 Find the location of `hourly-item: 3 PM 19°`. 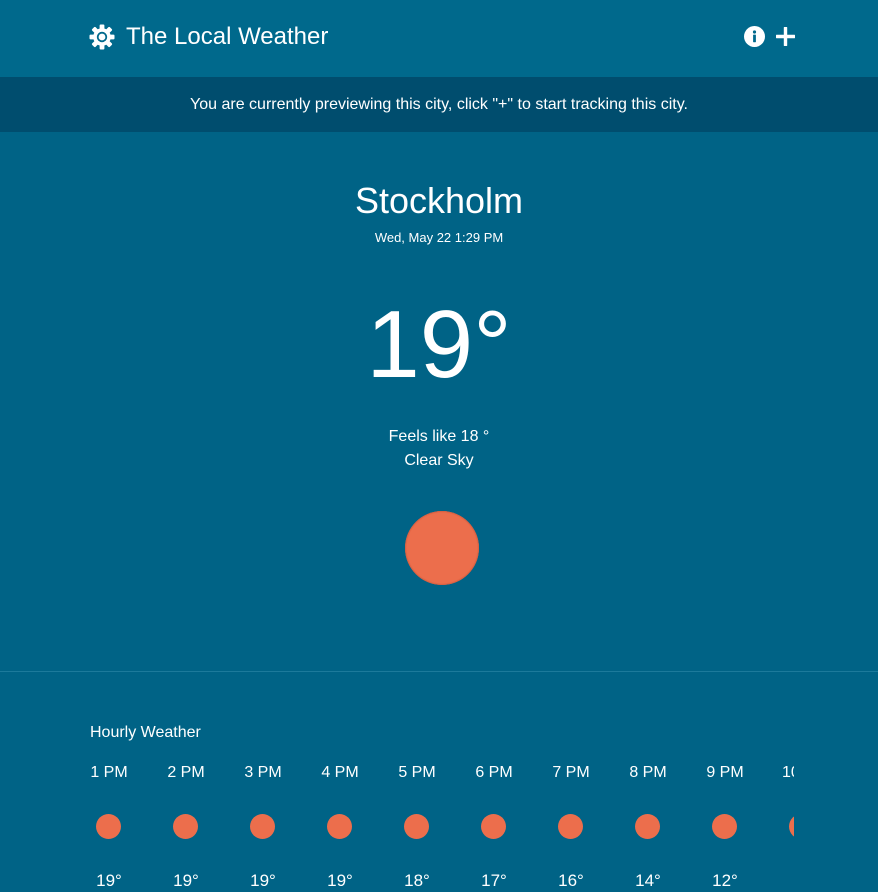

hourly-item: 3 PM 19° is located at coordinates (263, 826).